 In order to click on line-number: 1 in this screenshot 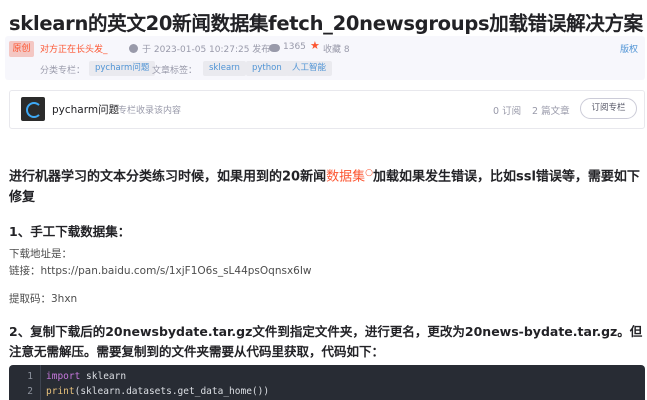, I will do `click(30, 376)`.